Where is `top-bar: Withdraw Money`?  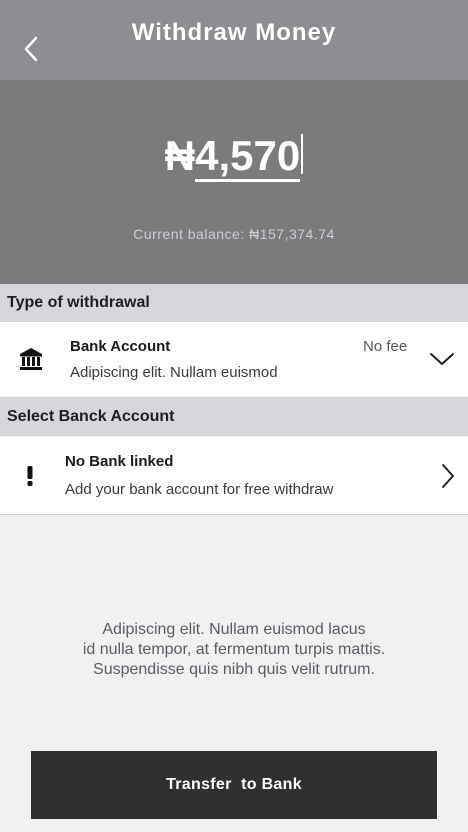 top-bar: Withdraw Money is located at coordinates (234, 40).